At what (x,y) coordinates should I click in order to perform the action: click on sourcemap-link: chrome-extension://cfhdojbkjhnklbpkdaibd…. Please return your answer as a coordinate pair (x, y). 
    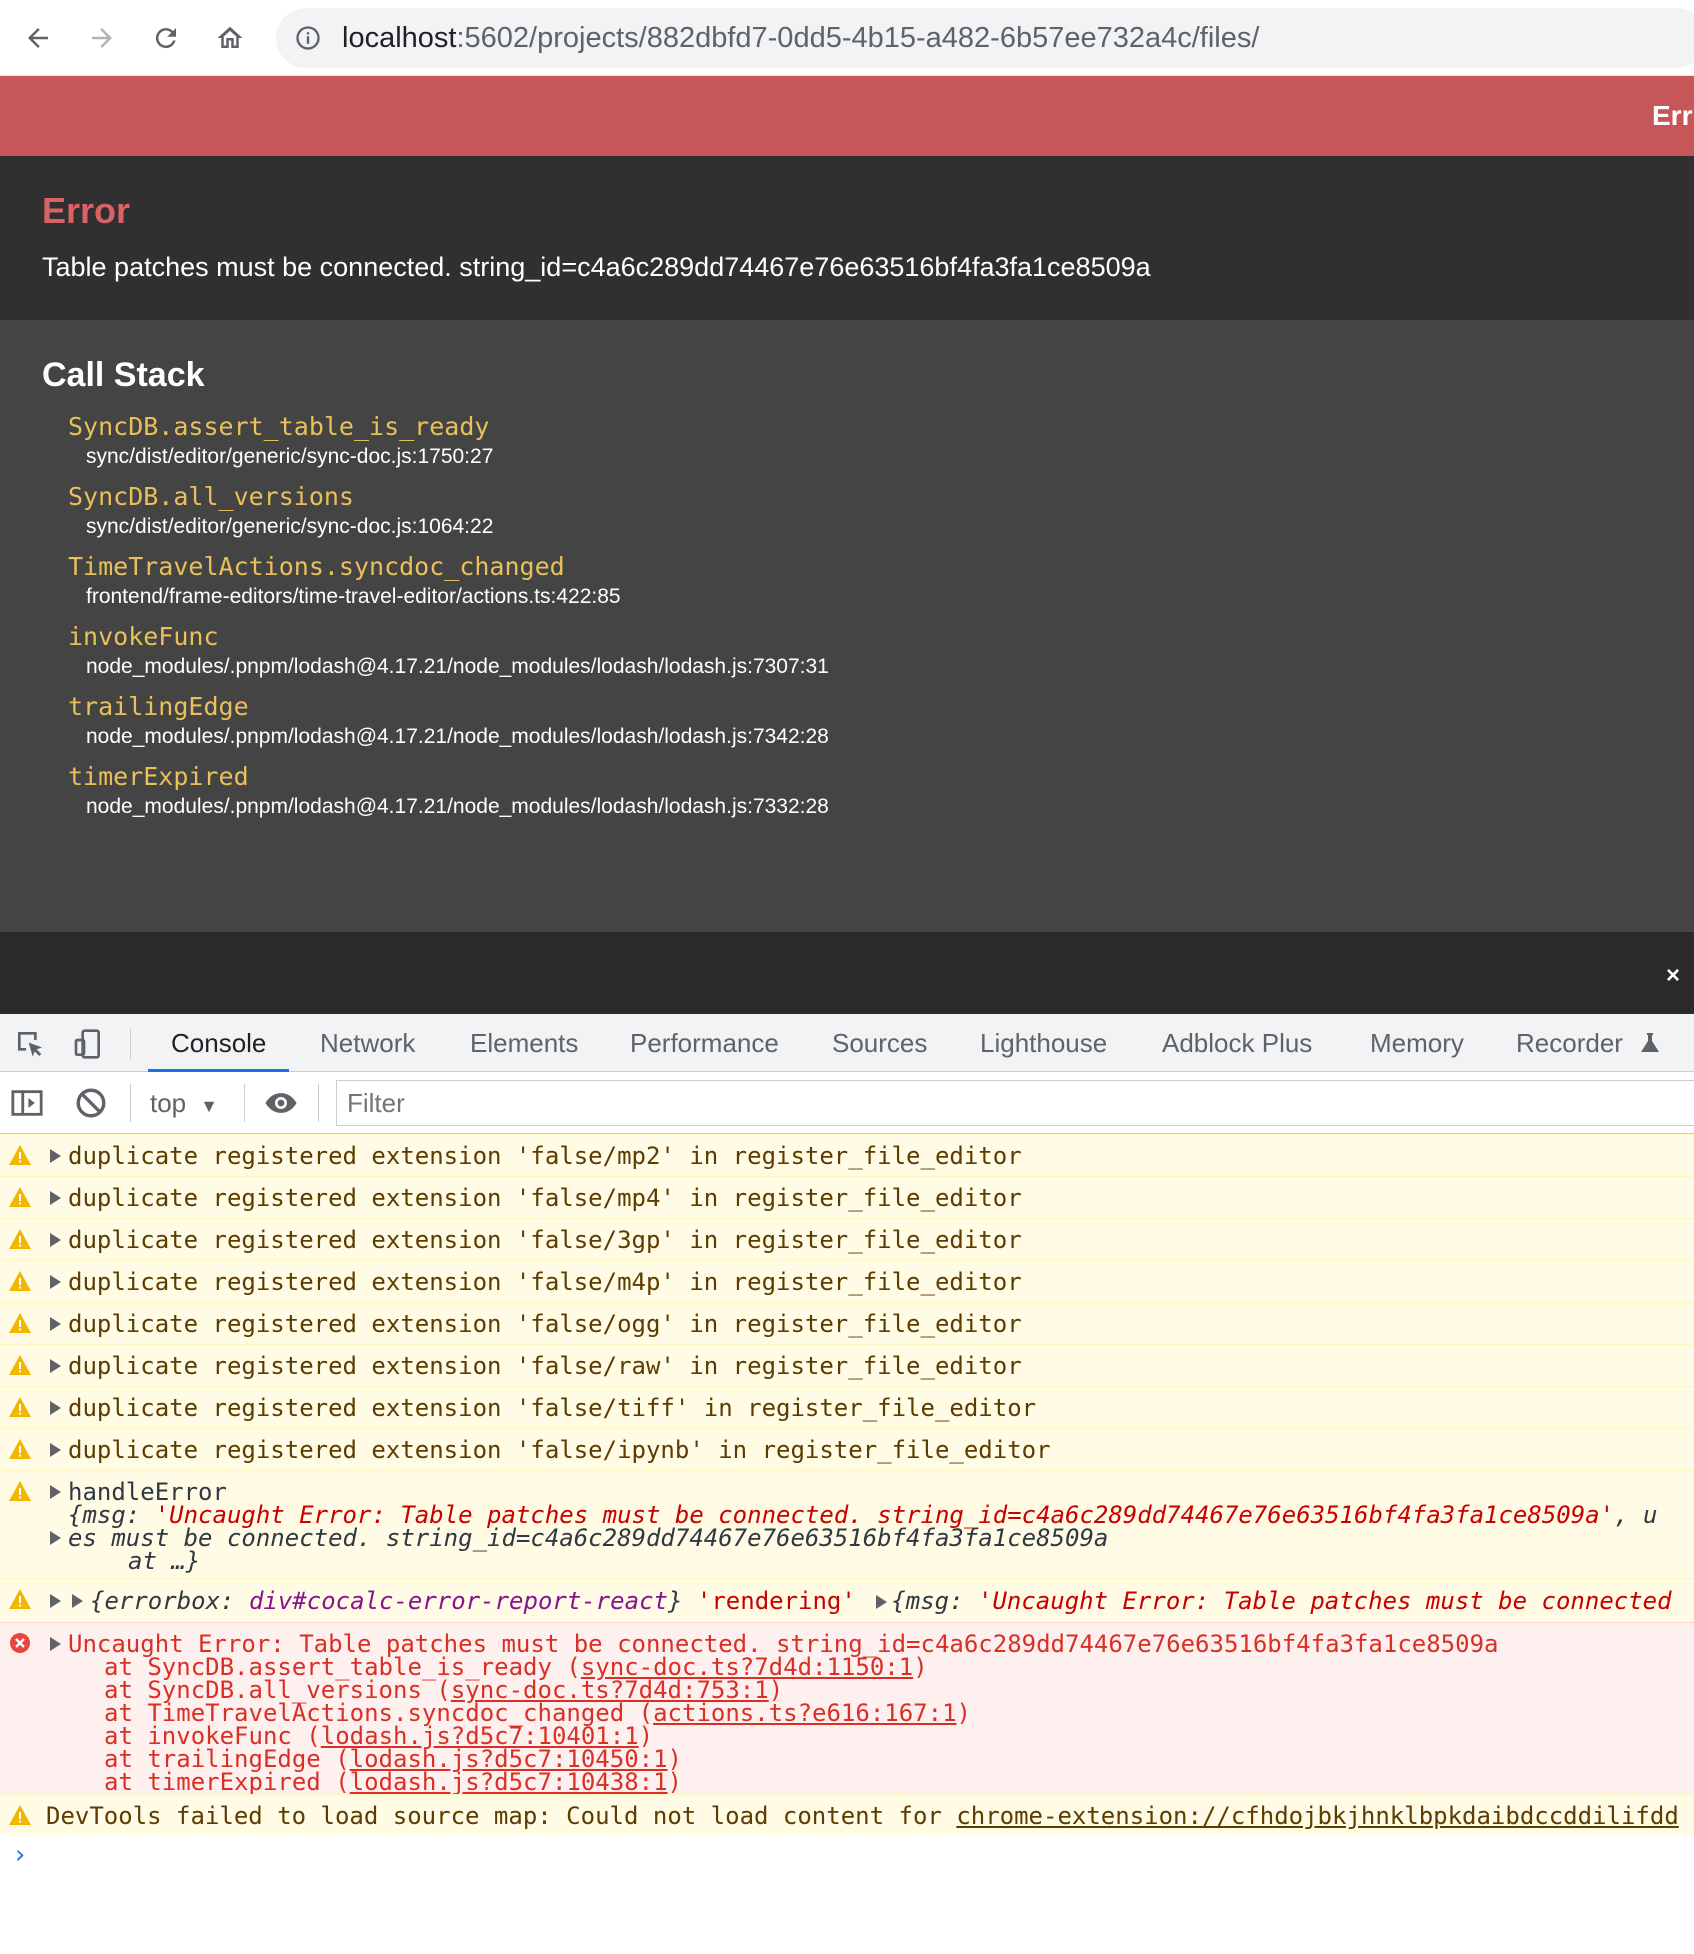
    Looking at the image, I should click on (1317, 1816).